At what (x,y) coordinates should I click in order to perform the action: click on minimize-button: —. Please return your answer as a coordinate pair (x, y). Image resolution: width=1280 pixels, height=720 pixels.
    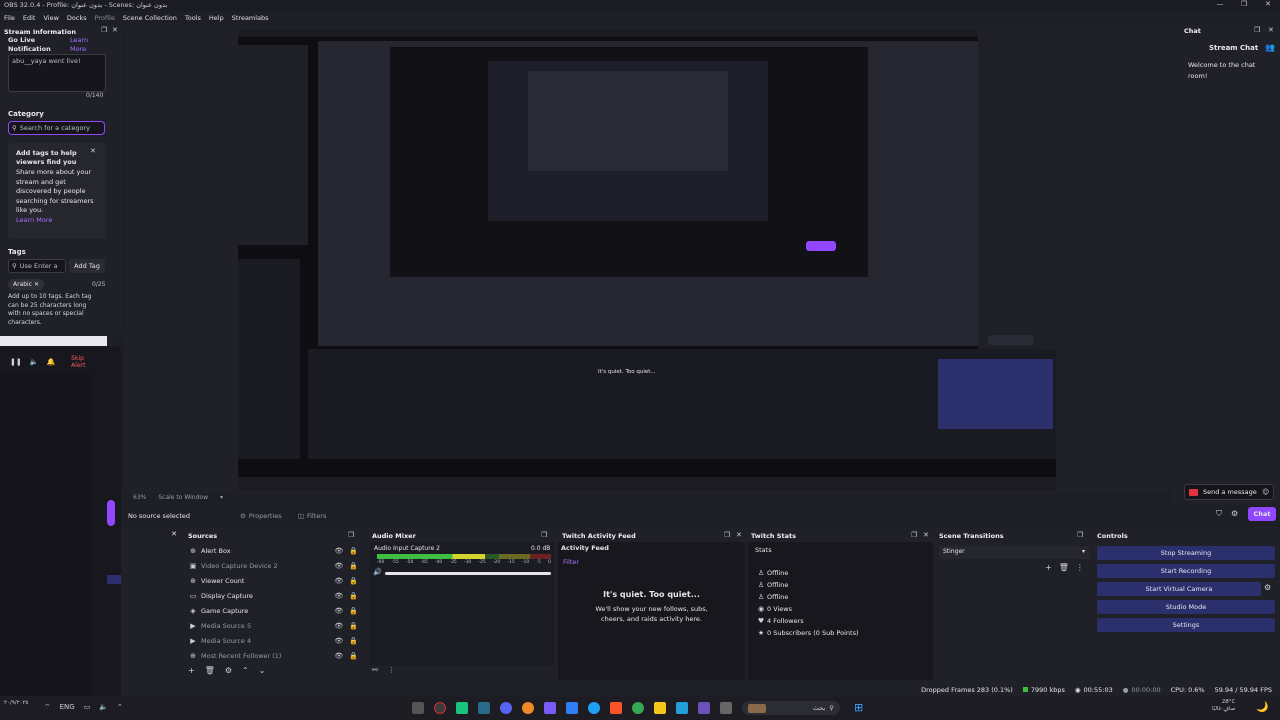
    Looking at the image, I should click on (1220, 5).